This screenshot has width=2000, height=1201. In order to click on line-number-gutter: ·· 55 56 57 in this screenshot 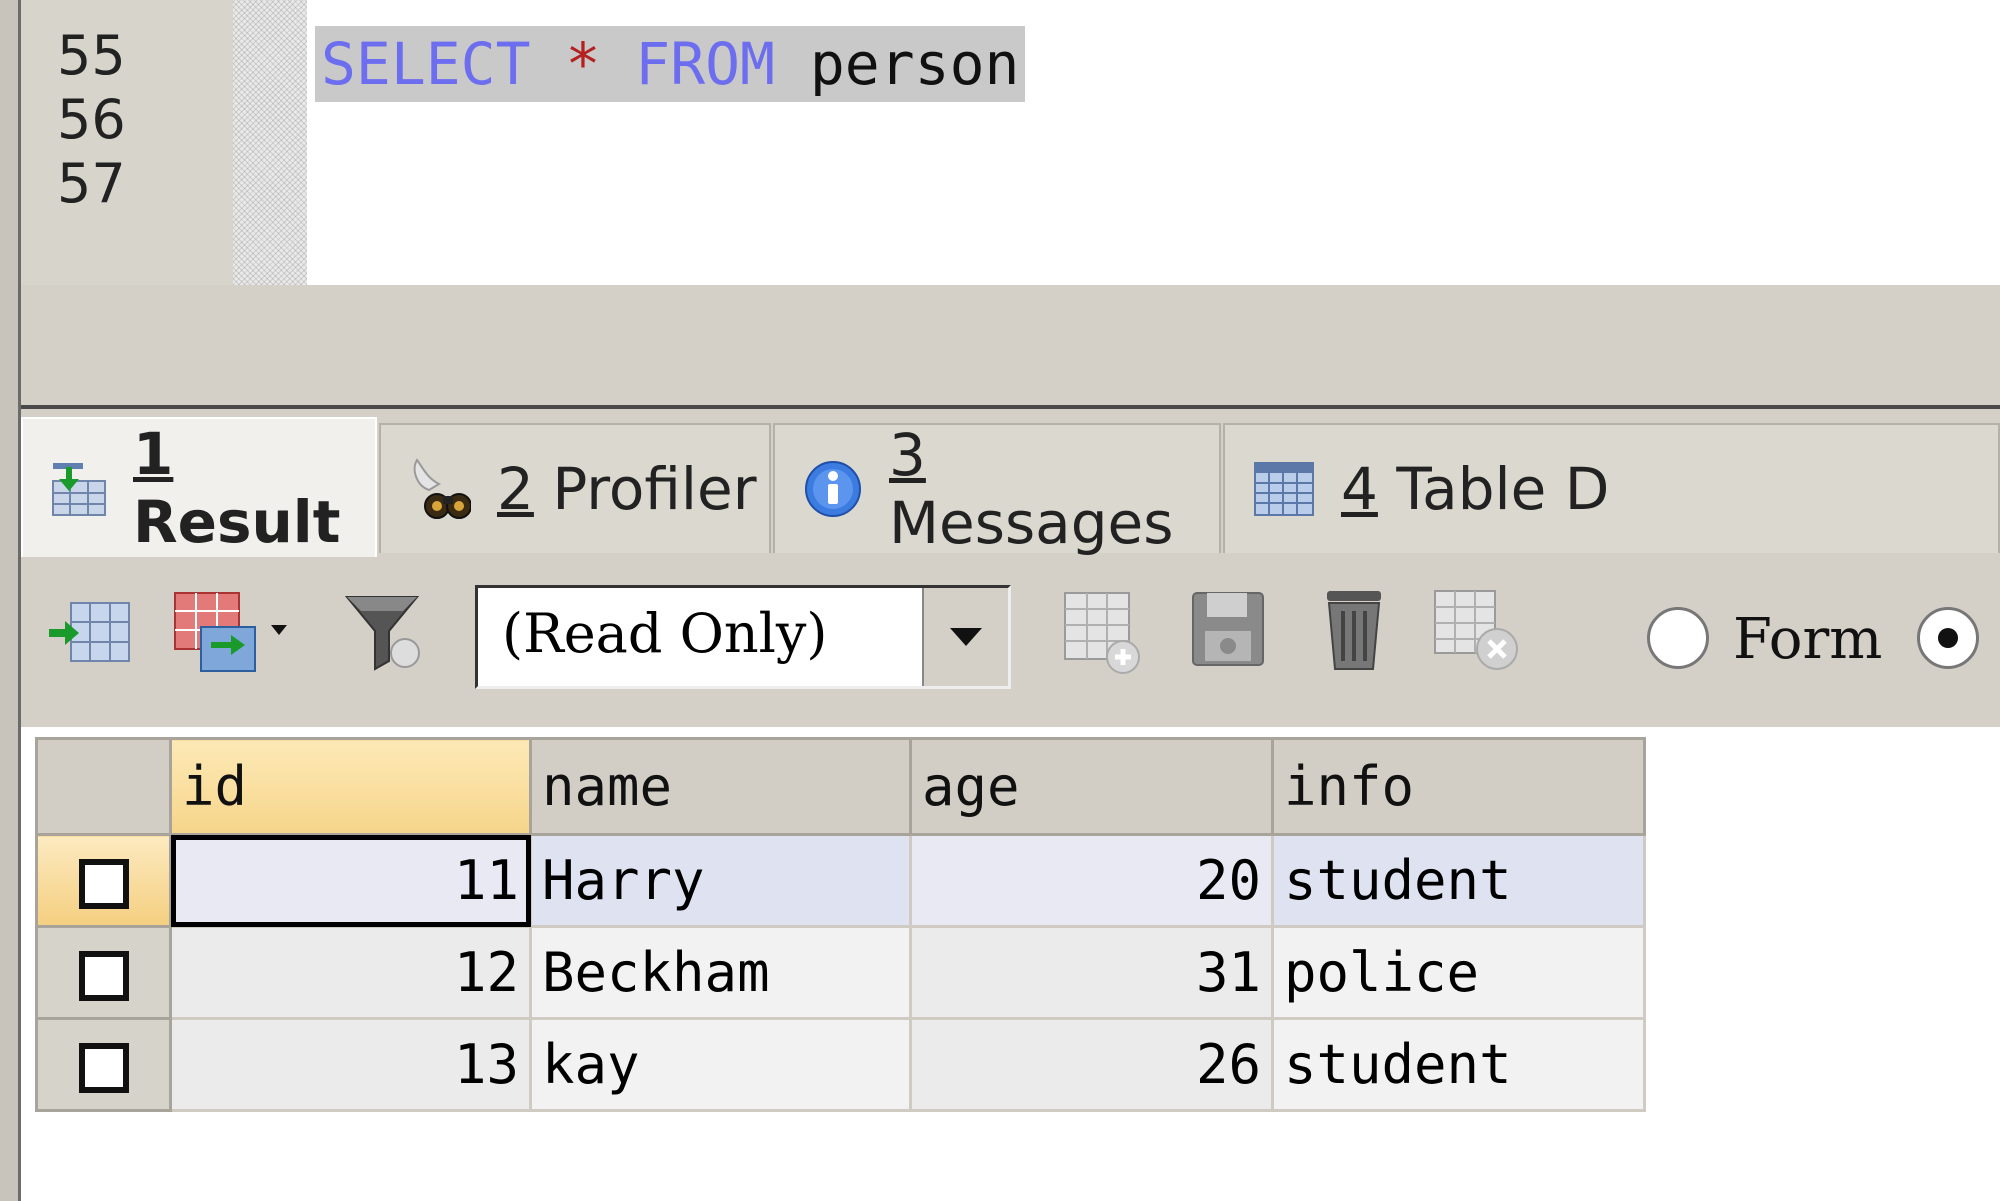, I will do `click(127, 142)`.